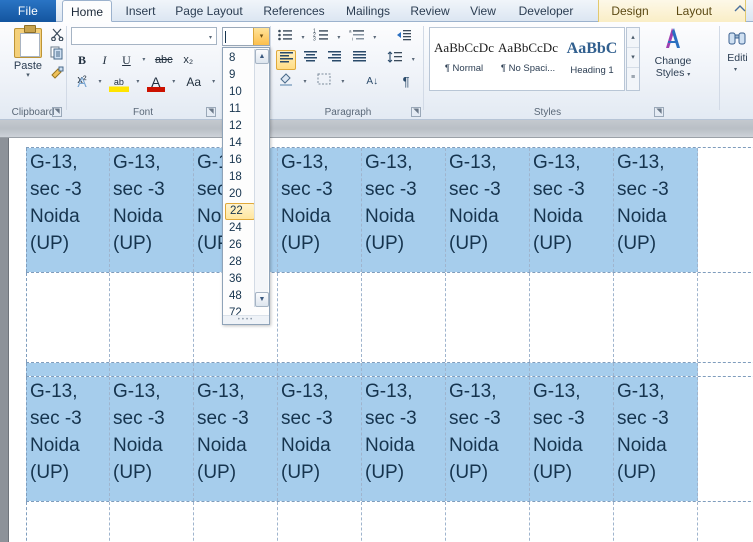 This screenshot has width=753, height=542. What do you see at coordinates (735, 69) in the screenshot?
I see `editing-caret-icon: ▾` at bounding box center [735, 69].